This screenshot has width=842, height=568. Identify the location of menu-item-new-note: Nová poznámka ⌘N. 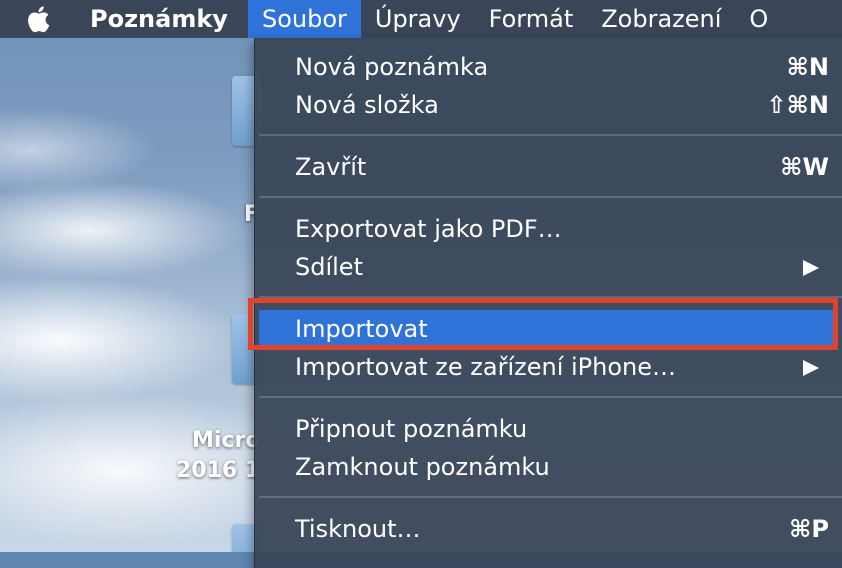
(548, 67).